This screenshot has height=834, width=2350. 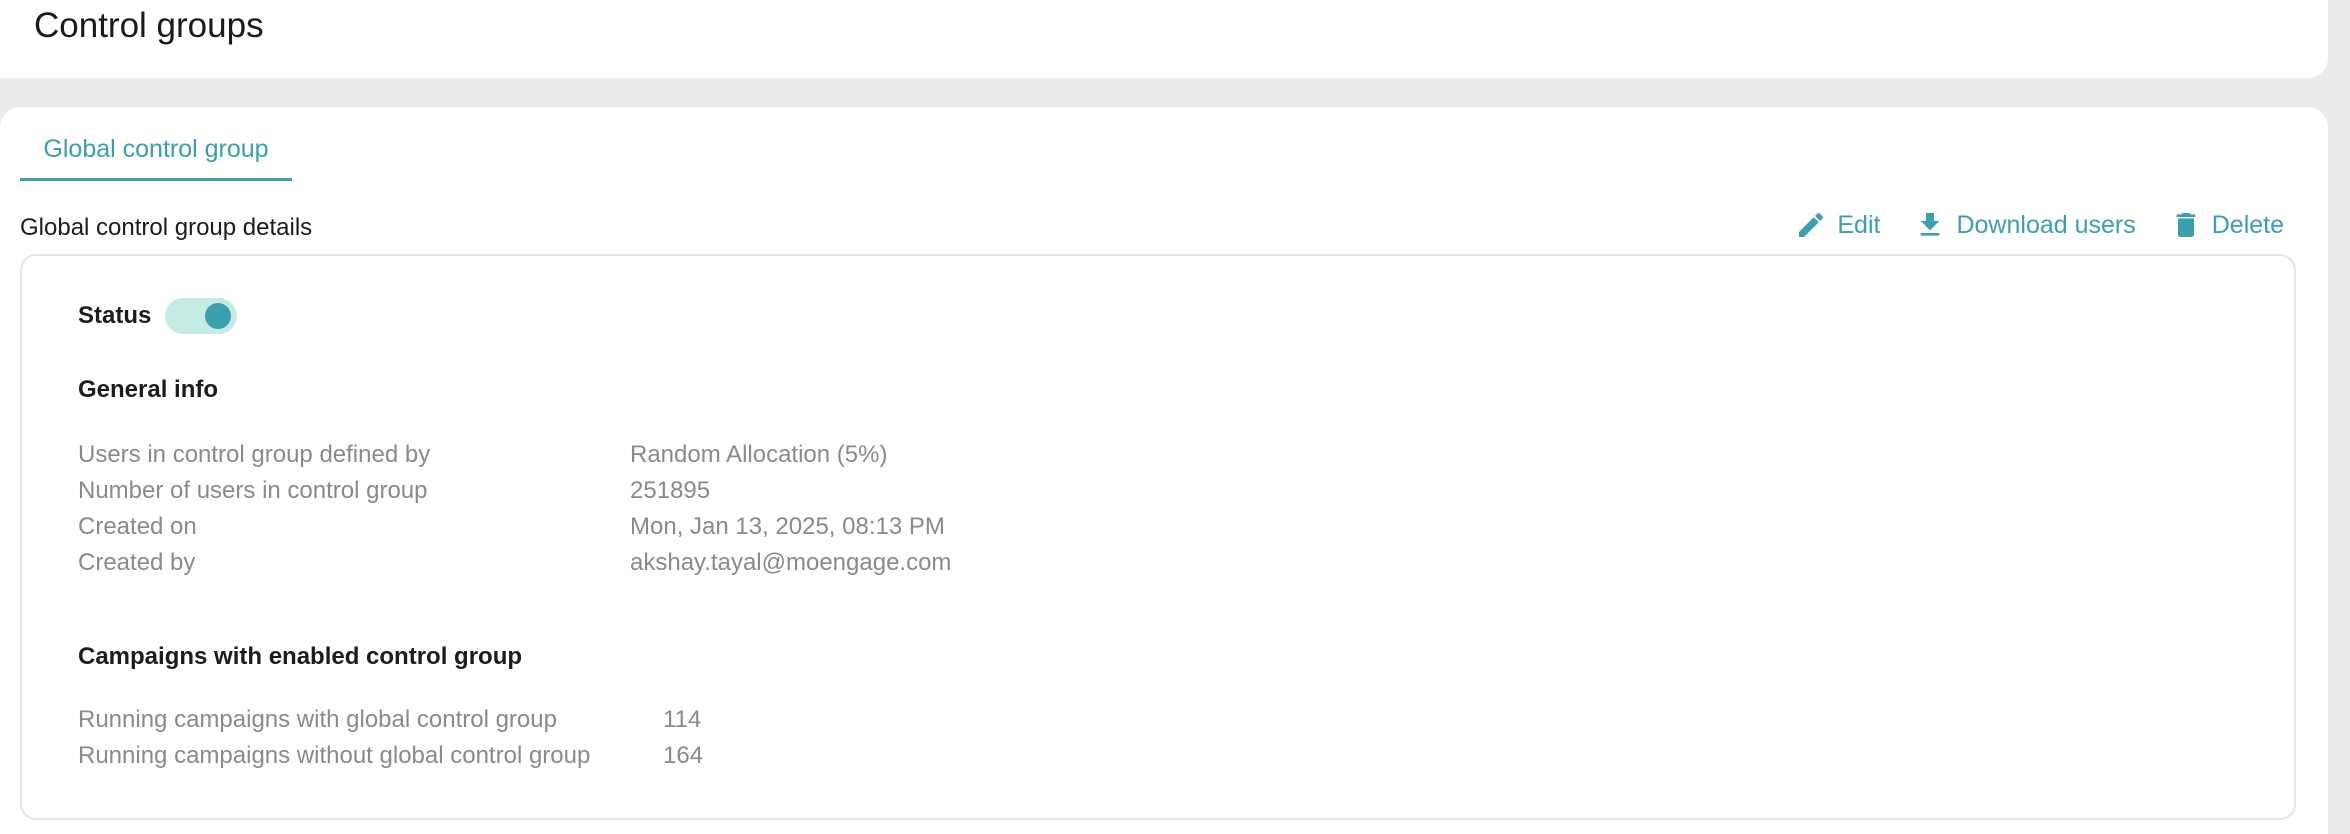 I want to click on download-users-label: Download users, so click(x=2046, y=225).